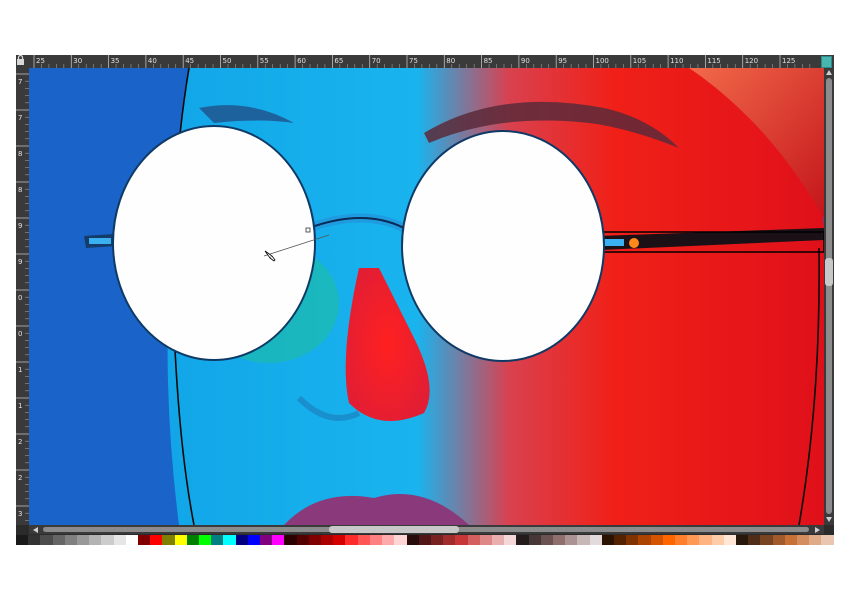  I want to click on ruler-label: 125, so click(788, 61).